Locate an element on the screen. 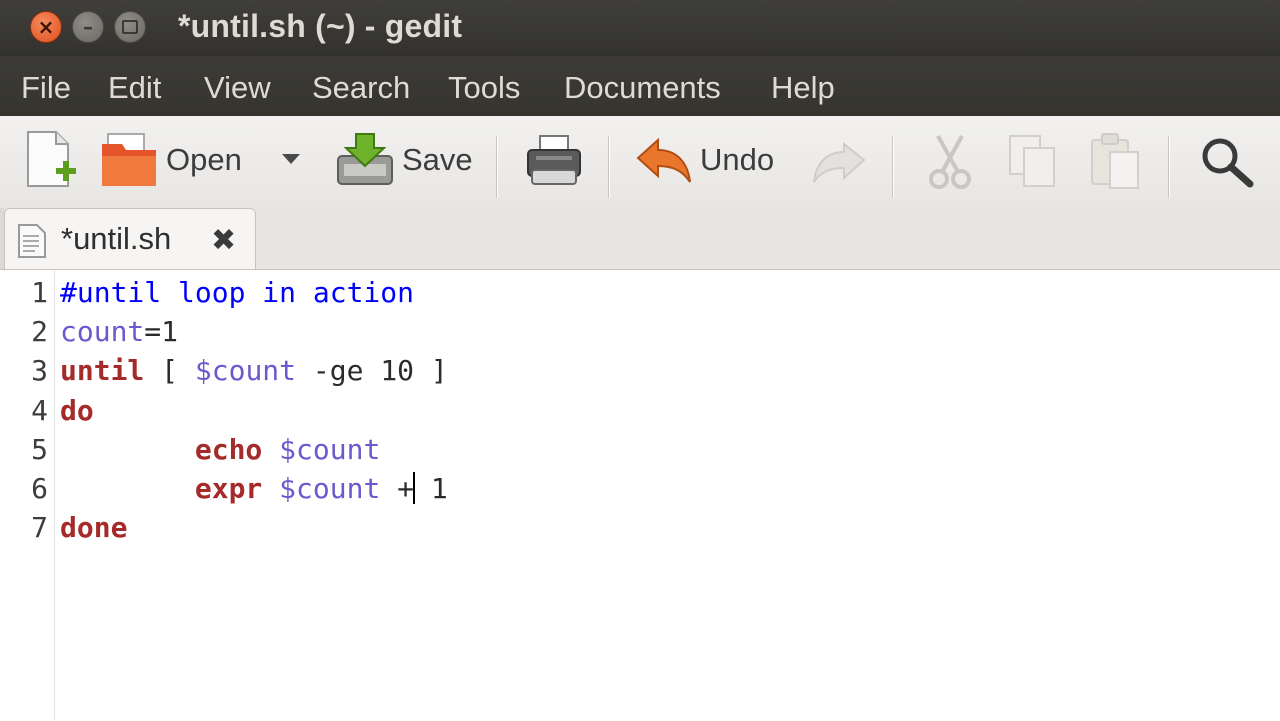 This screenshot has width=1280, height=721. open-label: Open is located at coordinates (204, 159).